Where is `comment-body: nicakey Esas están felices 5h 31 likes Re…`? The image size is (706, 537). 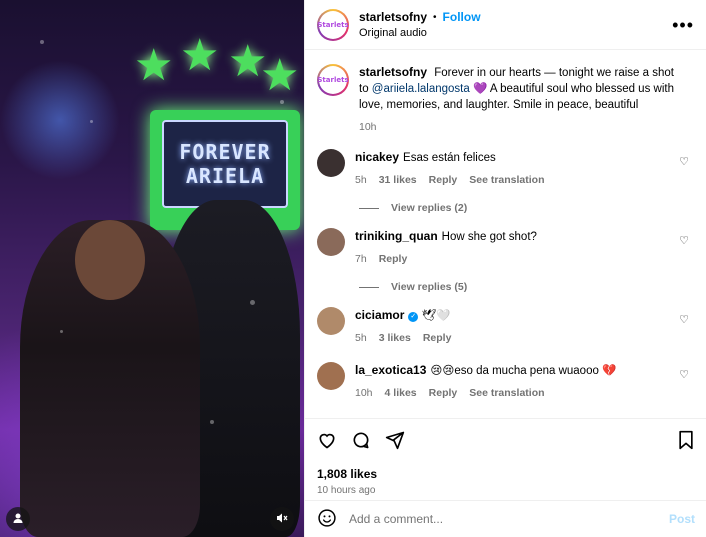
comment-body: nicakey Esas están felices 5h 31 likes Re… is located at coordinates (525, 168).